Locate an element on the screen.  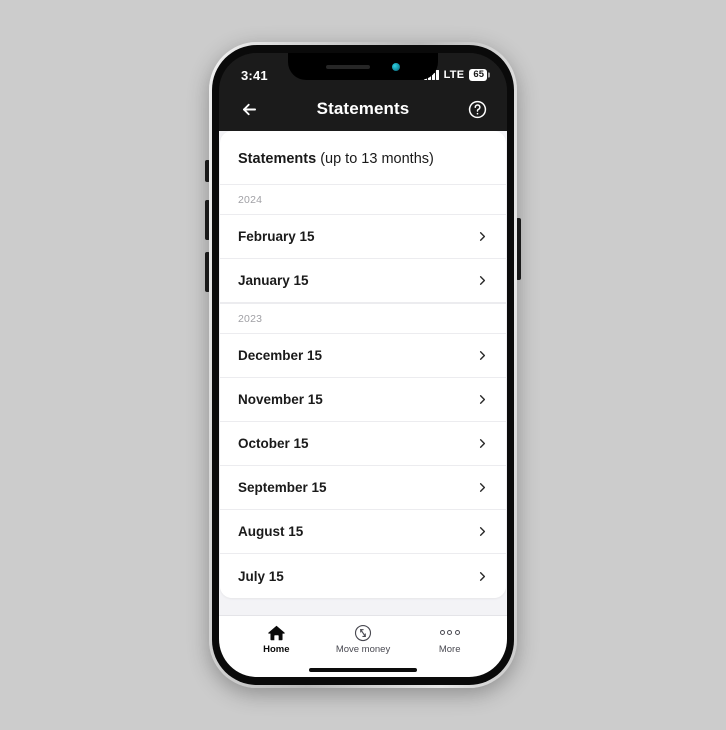
front-camera-icon is located at coordinates (396, 66).